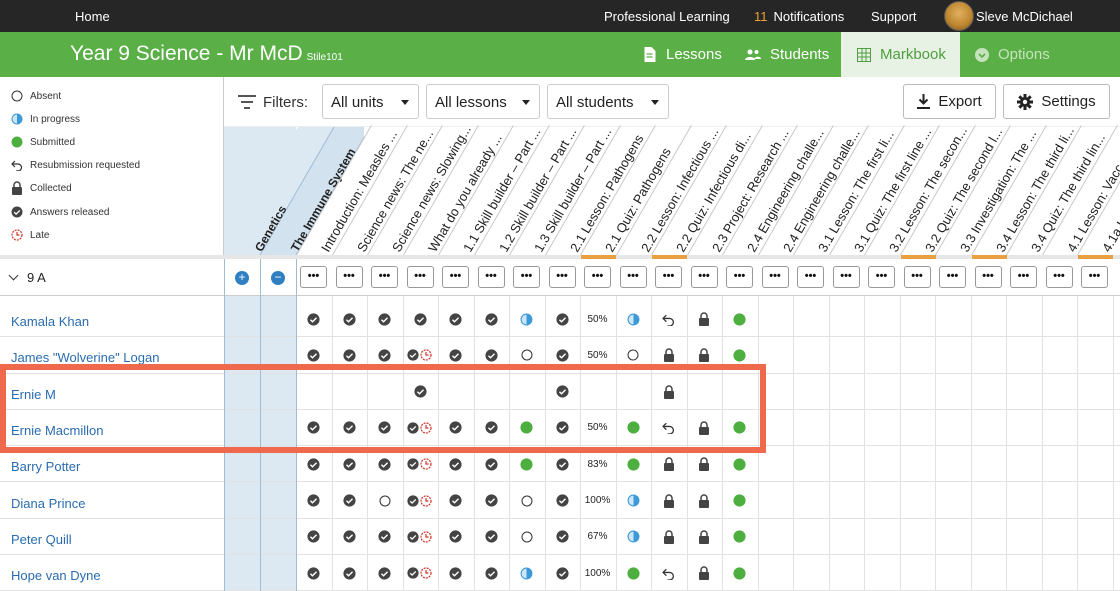 This screenshot has height=591, width=1120. What do you see at coordinates (242, 278) in the screenshot?
I see `expand-unit-button: +` at bounding box center [242, 278].